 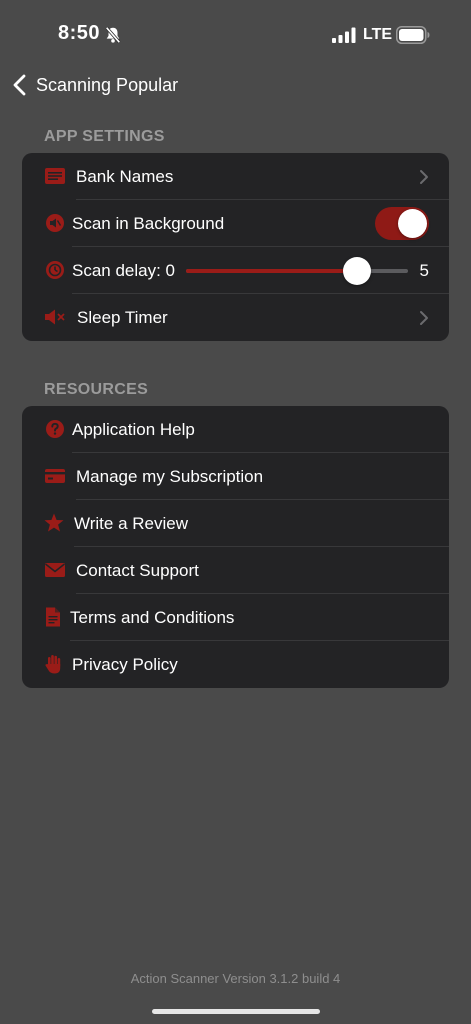 I want to click on scan-delay-label: Scan delay: 0, so click(x=124, y=270).